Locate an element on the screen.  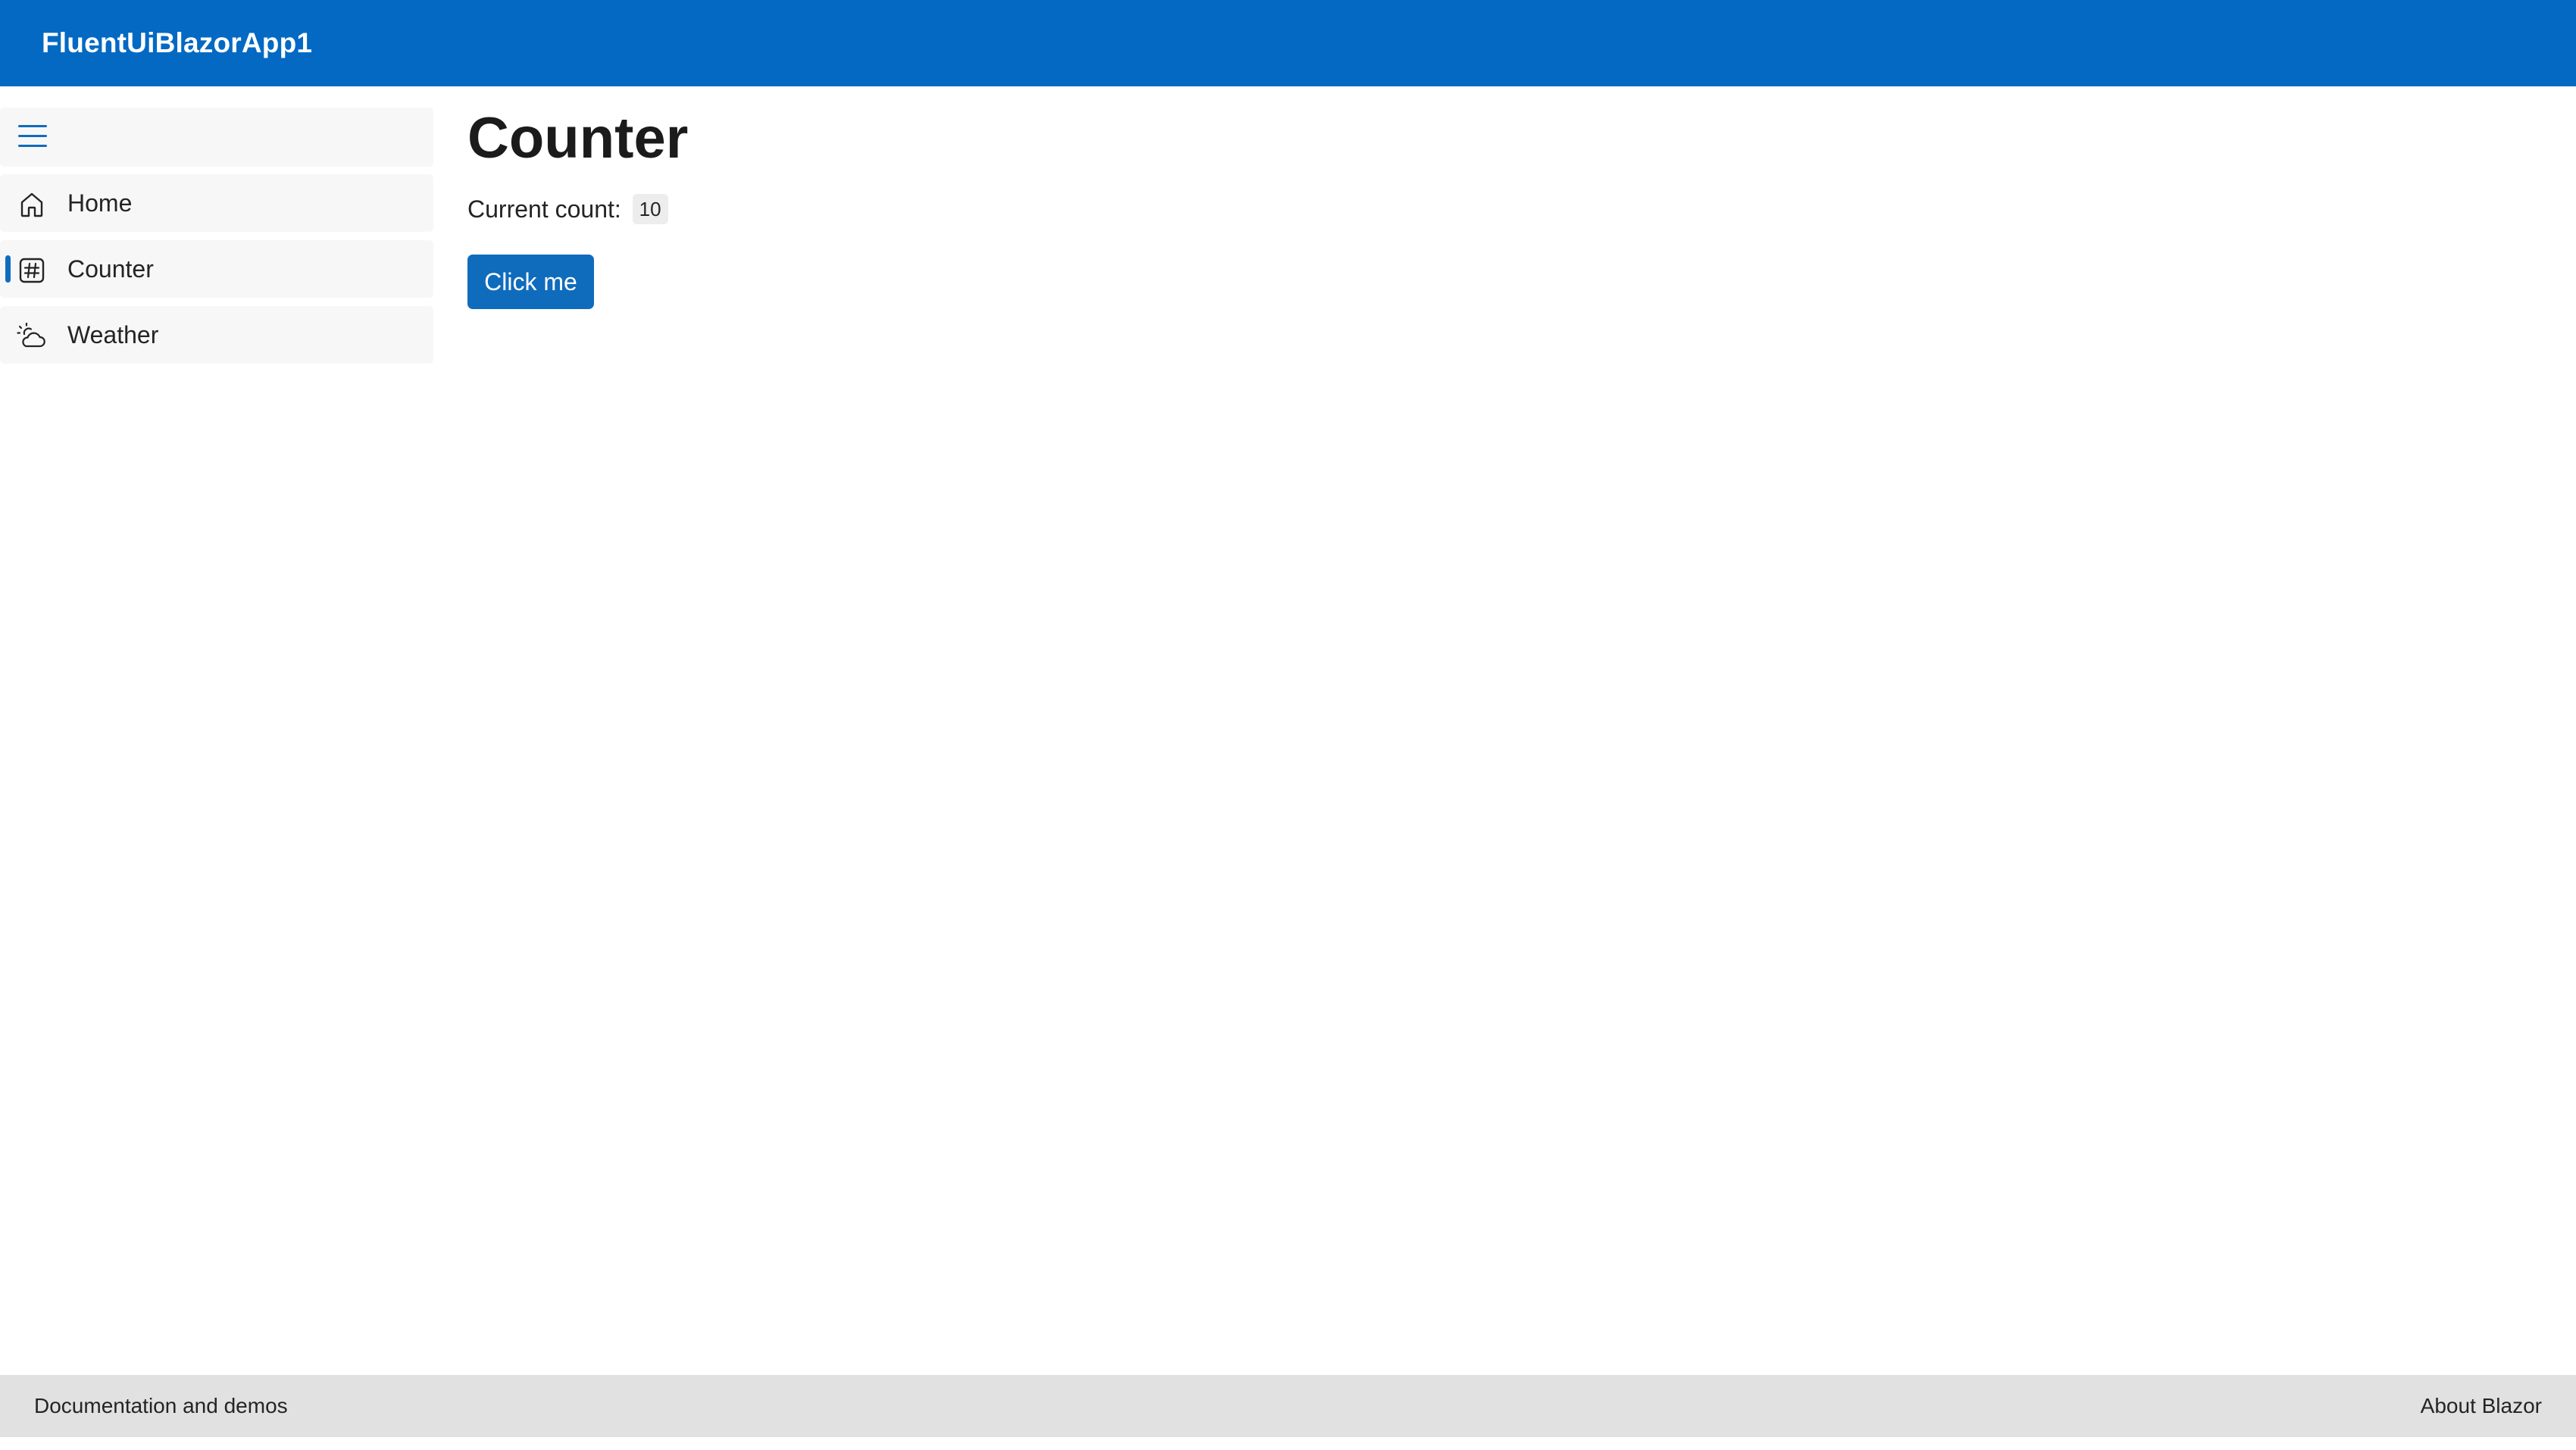
current-count-label: Current count: is located at coordinates (544, 209).